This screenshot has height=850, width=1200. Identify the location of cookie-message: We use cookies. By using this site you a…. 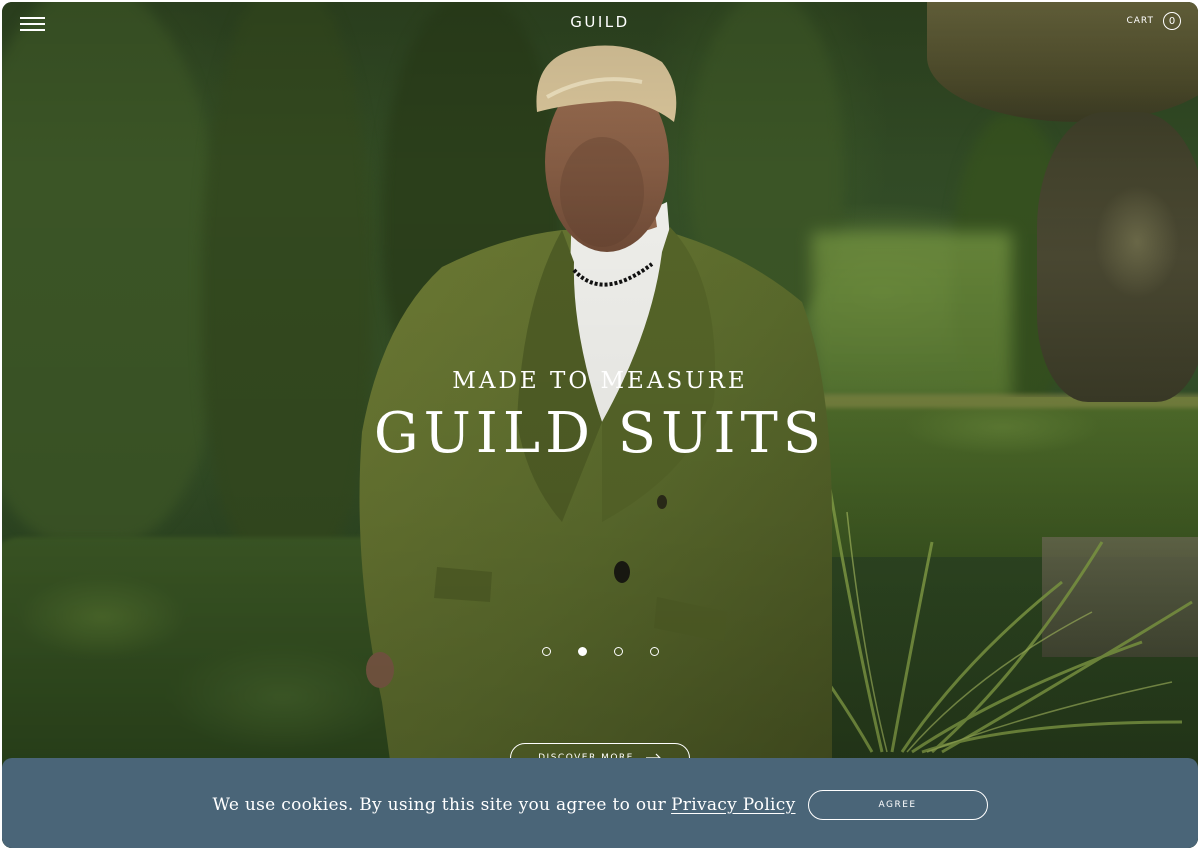
(503, 805).